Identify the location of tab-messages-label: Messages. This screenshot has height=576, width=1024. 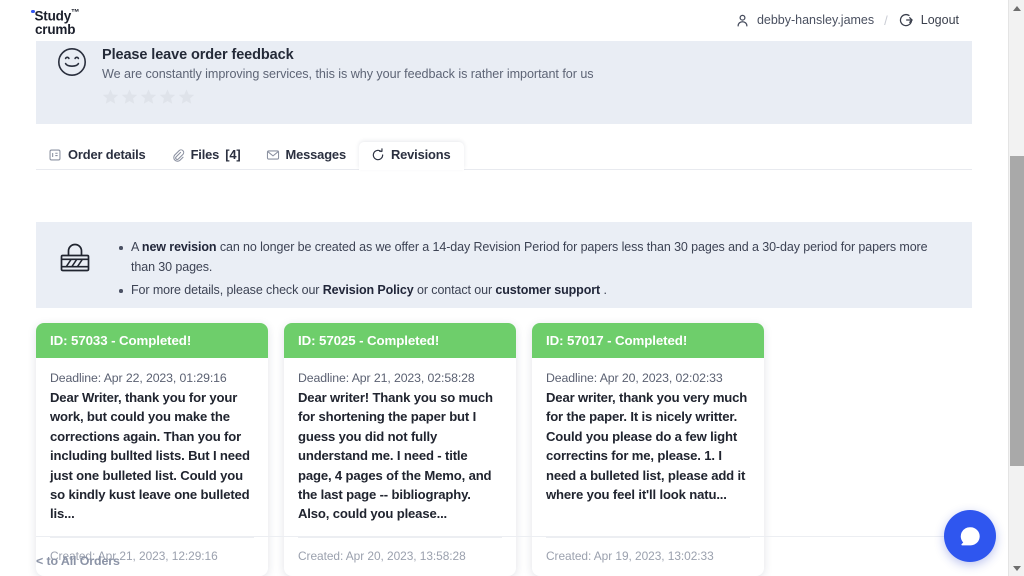
(316, 154).